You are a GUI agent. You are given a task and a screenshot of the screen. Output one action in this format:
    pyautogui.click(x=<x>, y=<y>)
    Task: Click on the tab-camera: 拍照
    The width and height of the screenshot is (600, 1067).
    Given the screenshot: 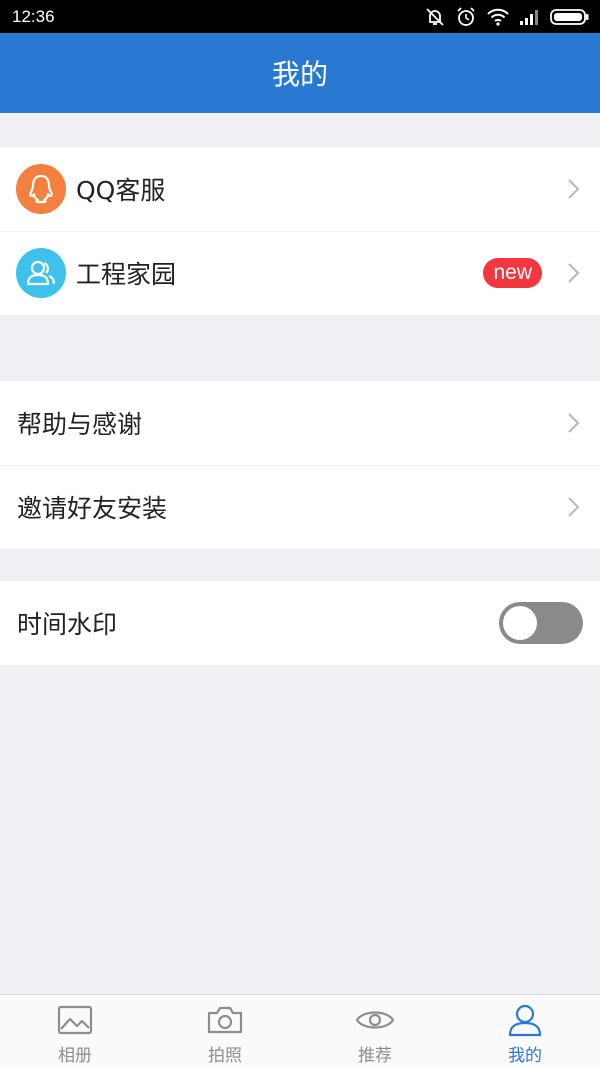 What is the action you would take?
    pyautogui.click(x=225, y=1031)
    